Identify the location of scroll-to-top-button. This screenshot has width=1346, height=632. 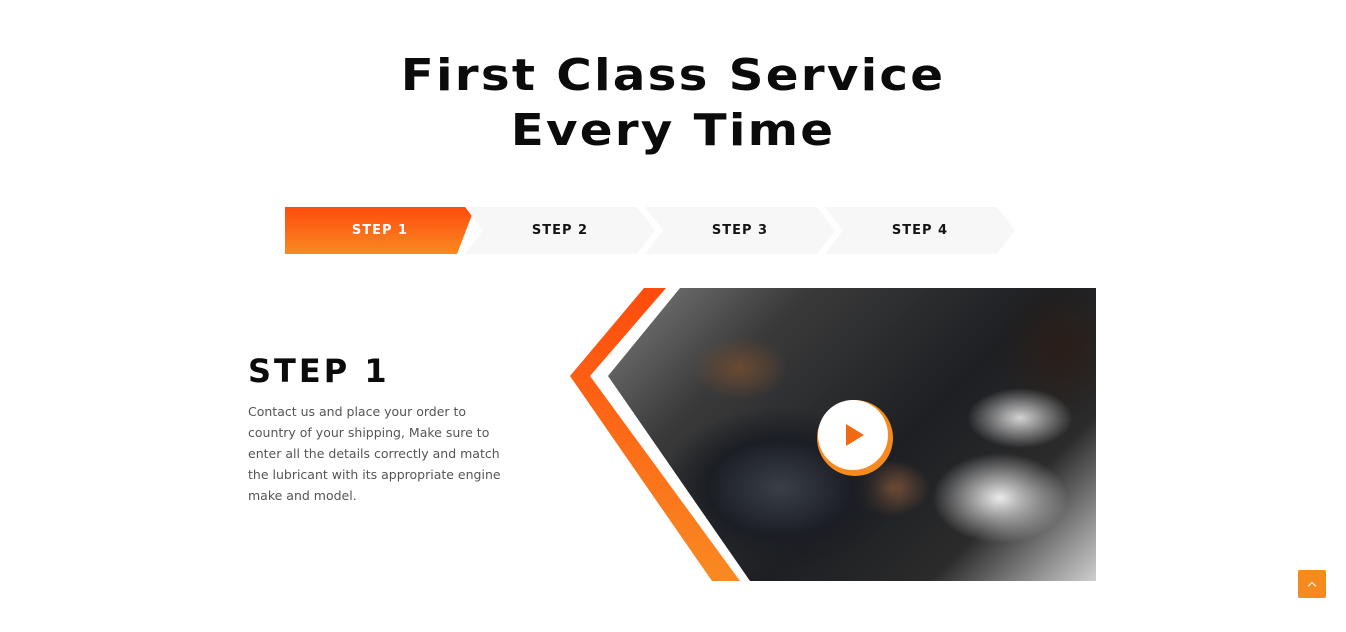
(1312, 584).